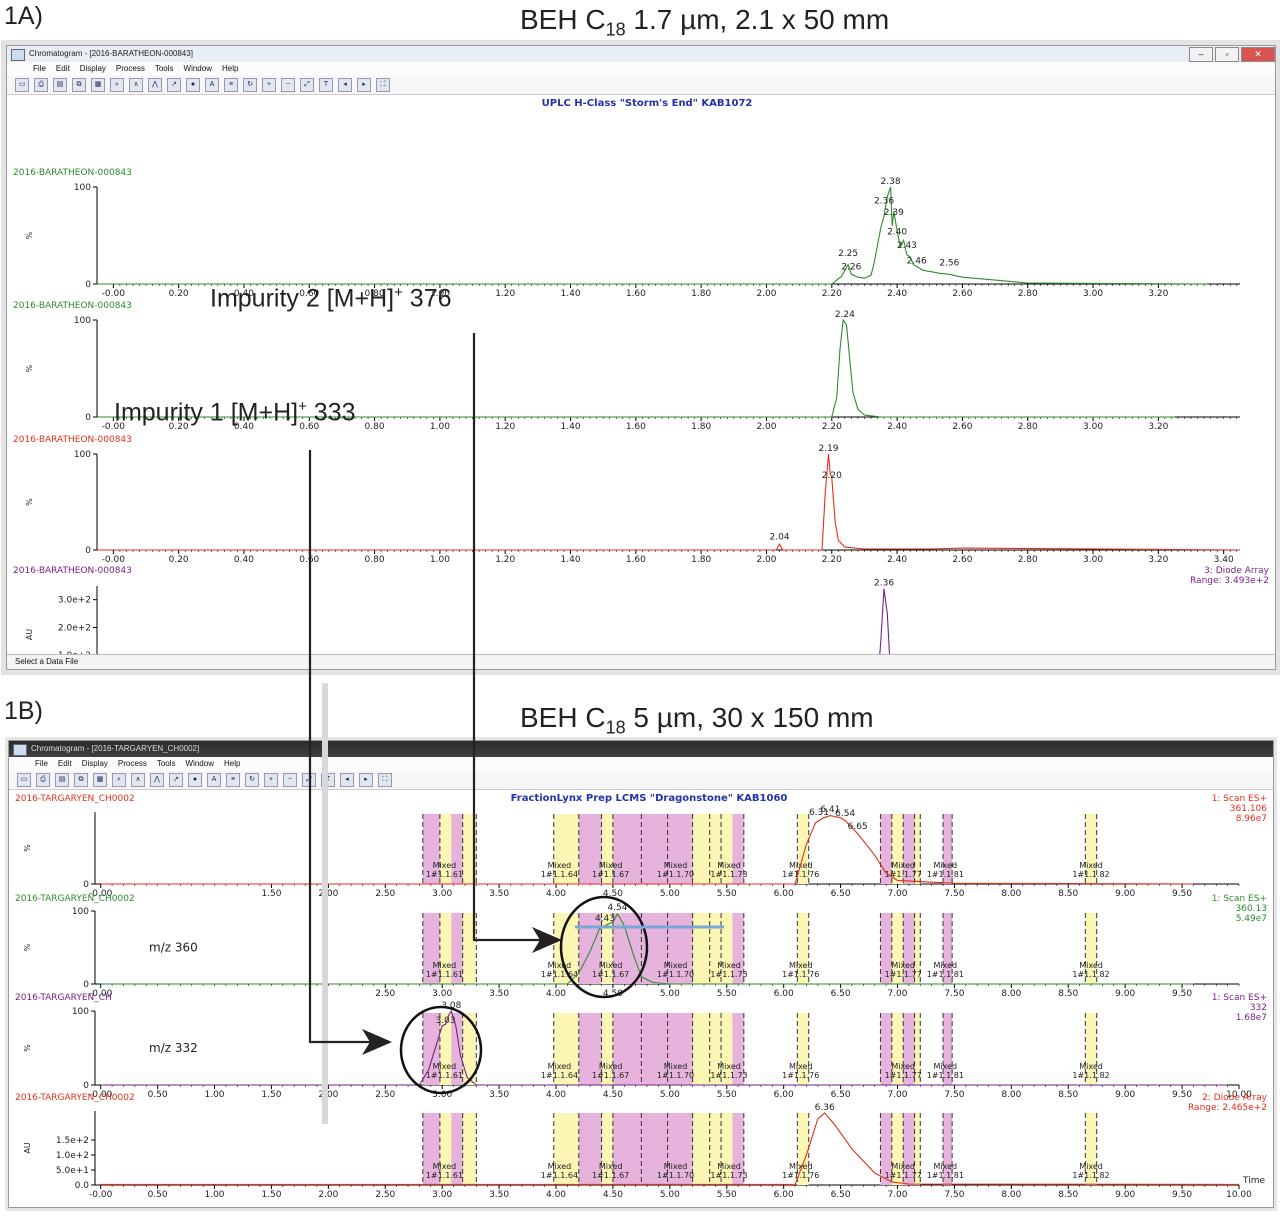  I want to click on x-tick-label: -0.00, so click(114, 294).